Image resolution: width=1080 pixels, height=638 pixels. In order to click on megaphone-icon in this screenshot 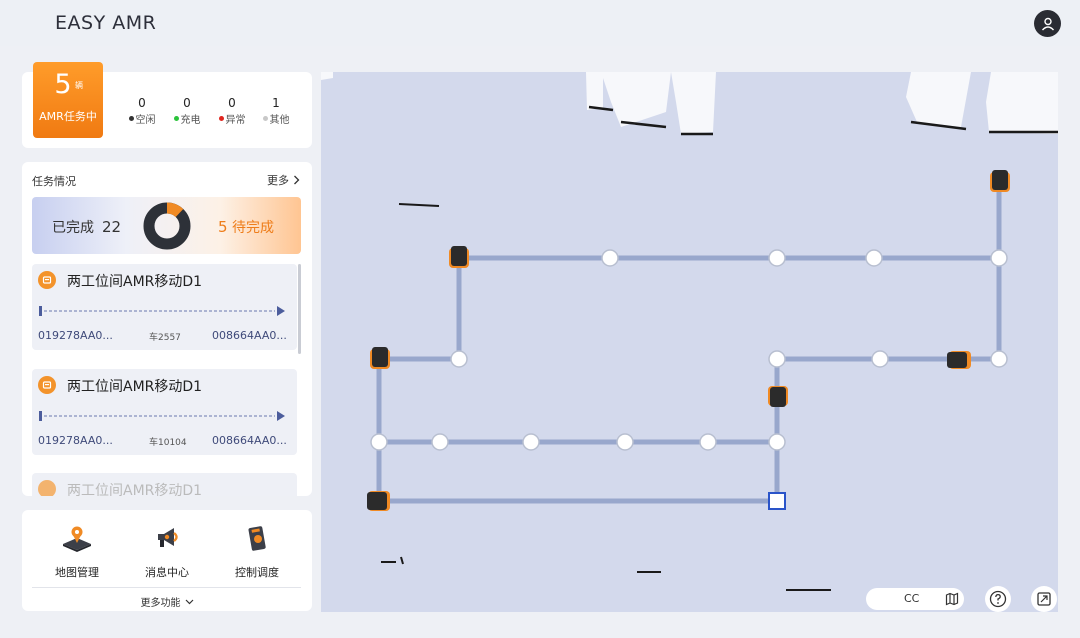, I will do `click(168, 537)`.